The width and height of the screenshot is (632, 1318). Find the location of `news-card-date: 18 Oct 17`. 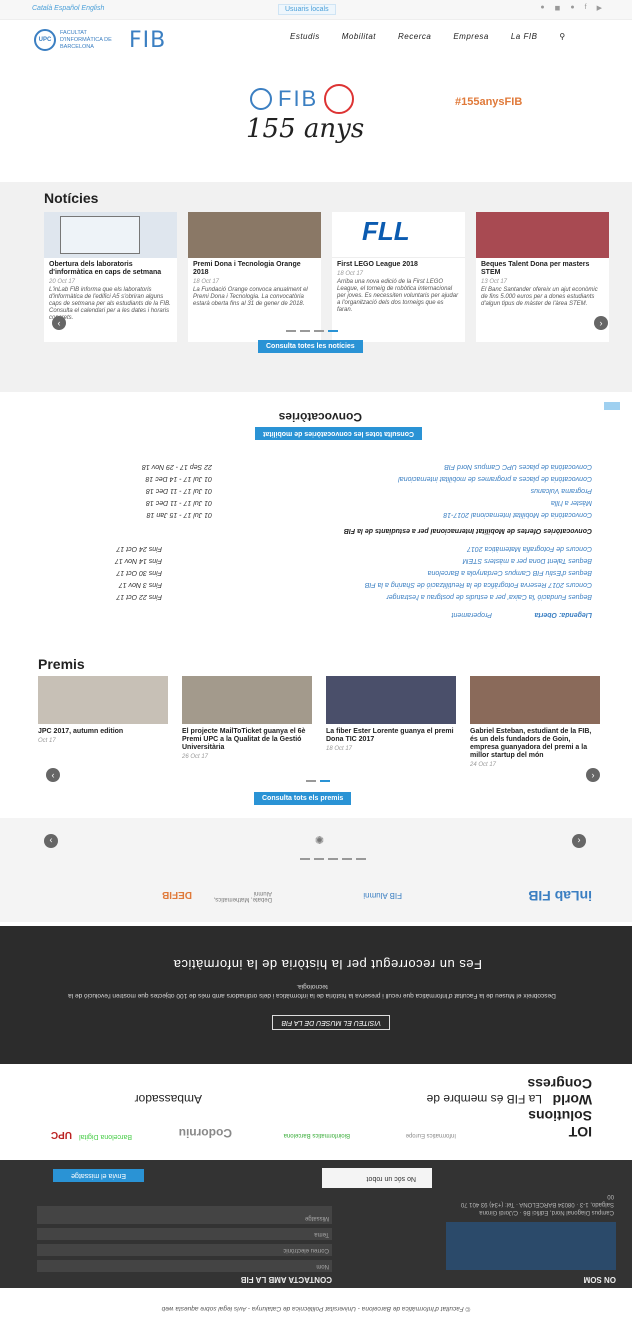

news-card-date: 18 Oct 17 is located at coordinates (350, 274).